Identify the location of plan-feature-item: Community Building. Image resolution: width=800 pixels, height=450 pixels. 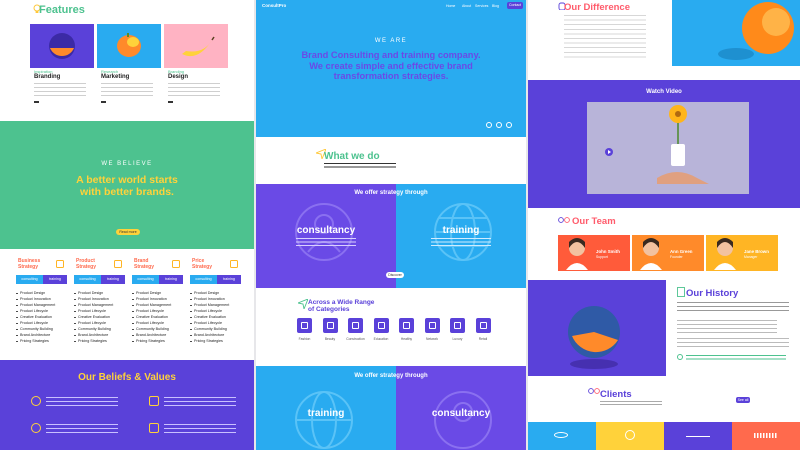
(94, 329).